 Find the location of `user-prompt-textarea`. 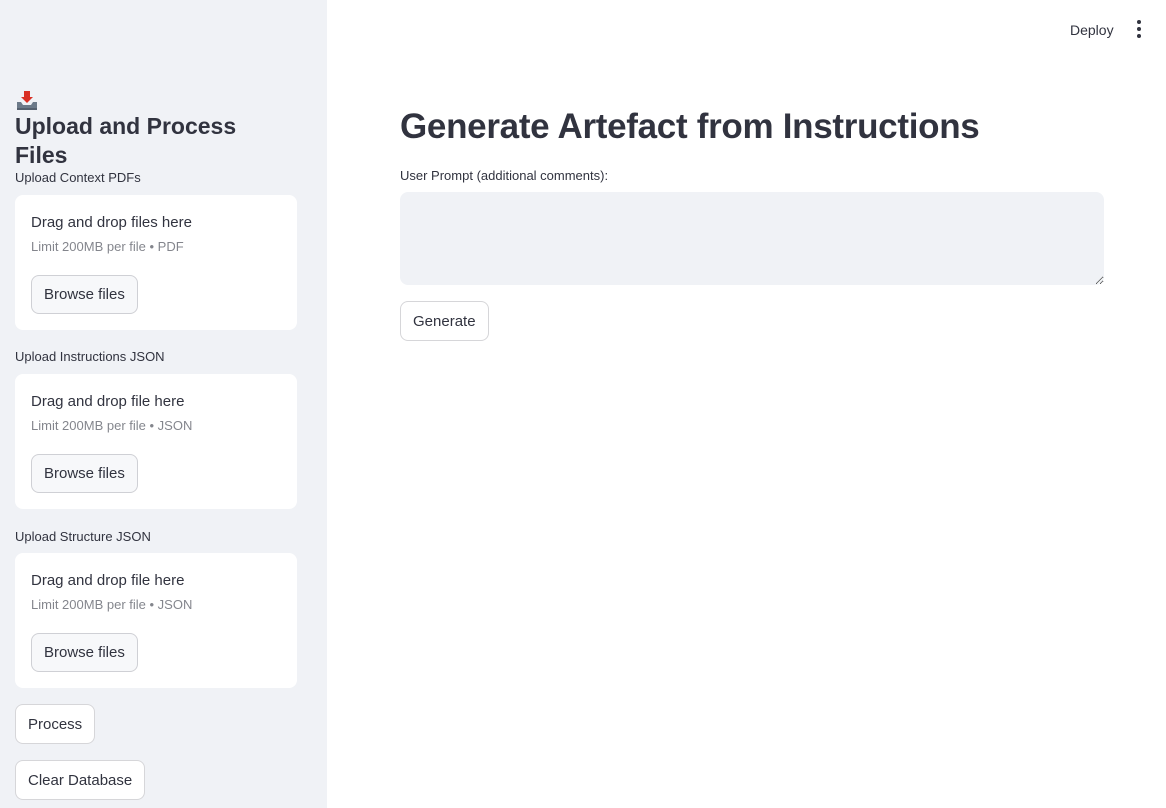

user-prompt-textarea is located at coordinates (752, 238).